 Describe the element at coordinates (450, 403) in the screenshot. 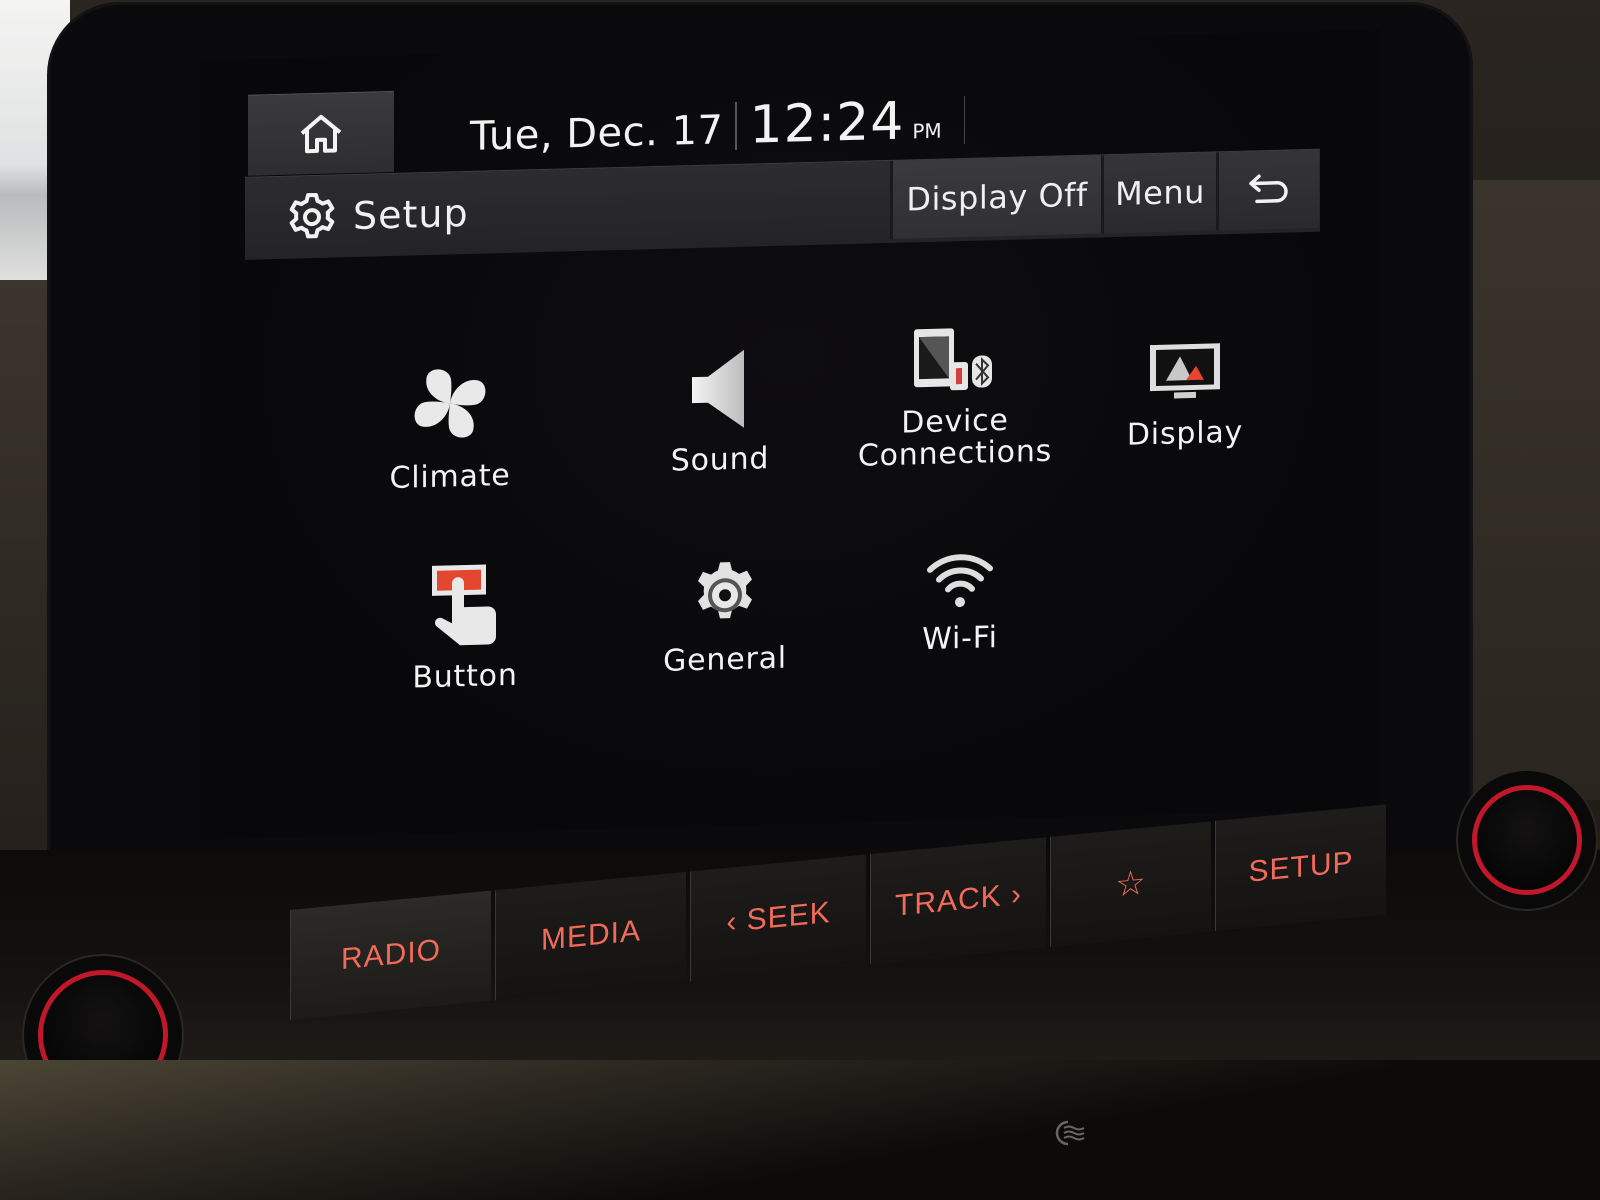

I see `fan-icon` at that location.